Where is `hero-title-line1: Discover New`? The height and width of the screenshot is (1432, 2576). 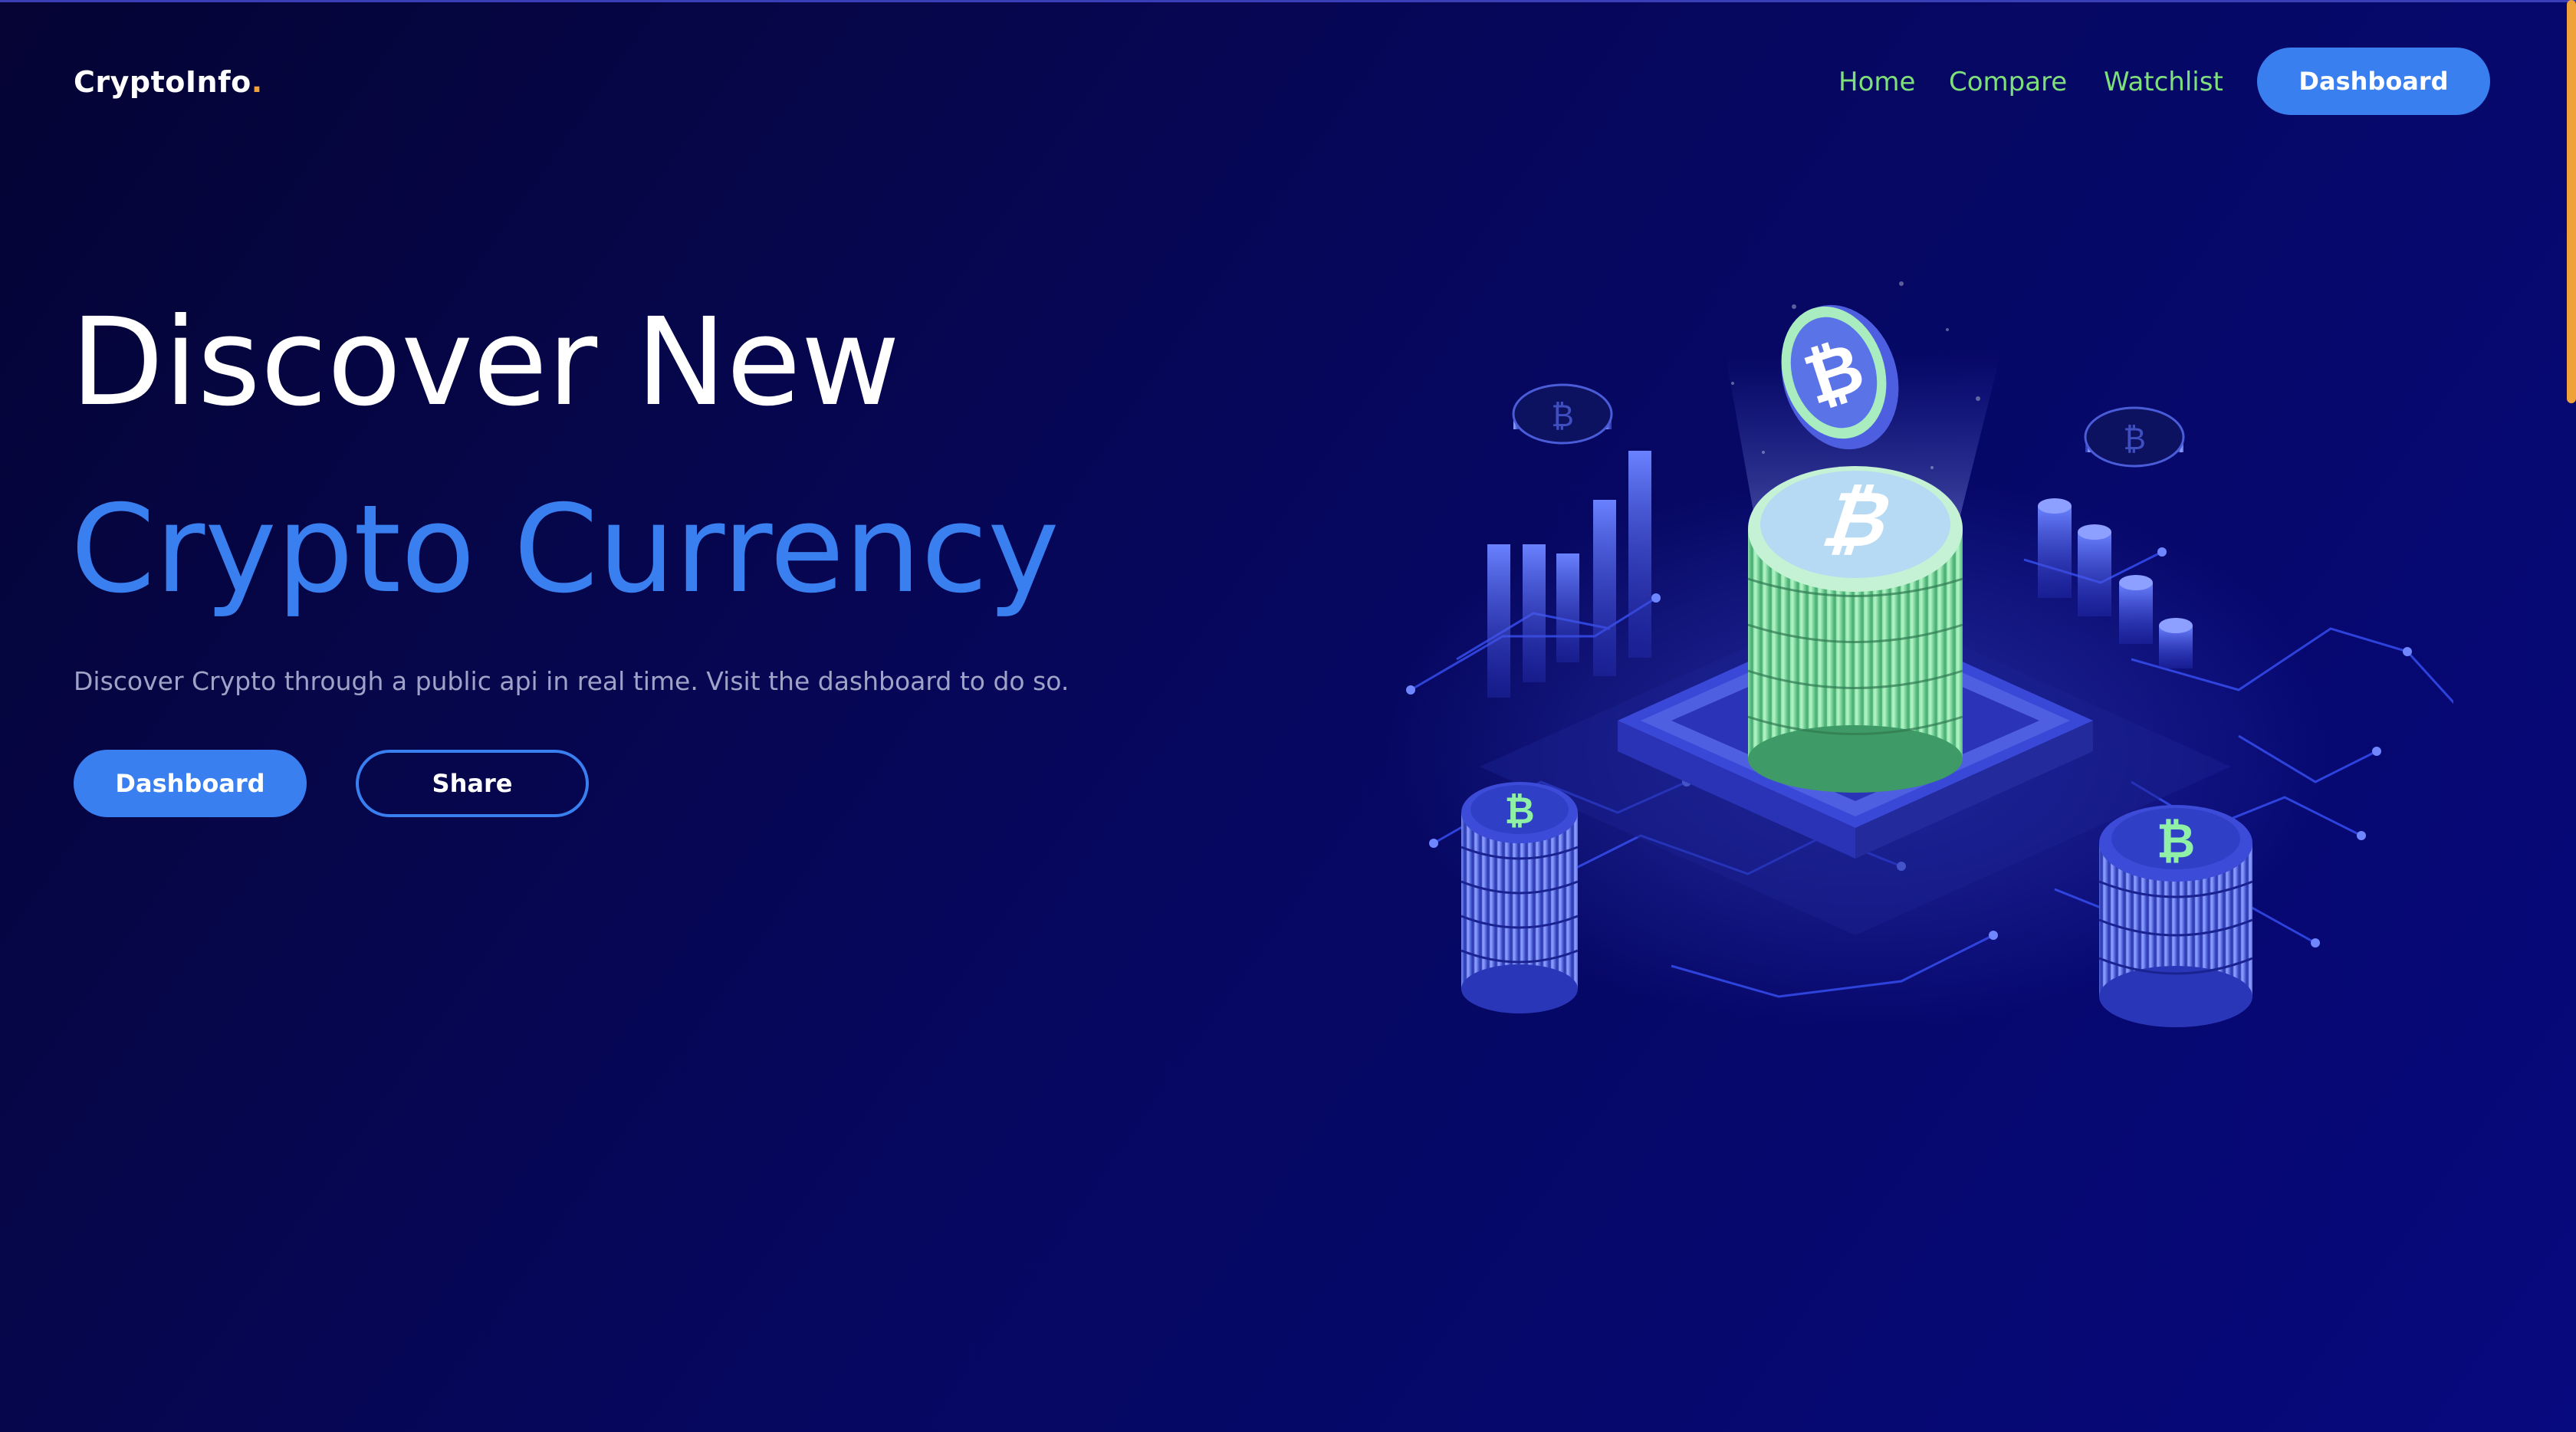
hero-title-line1: Discover New is located at coordinates (485, 362).